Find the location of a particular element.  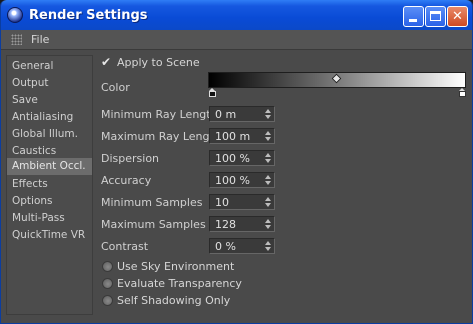

max-ray-length-field: 100 m is located at coordinates (242, 136).